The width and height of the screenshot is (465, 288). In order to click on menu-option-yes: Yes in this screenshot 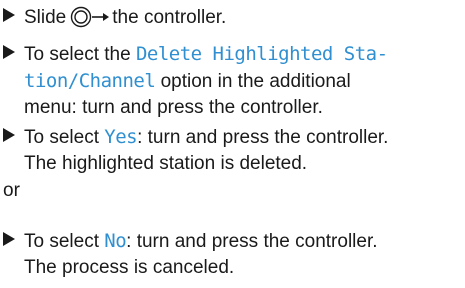, I will do `click(121, 137)`.